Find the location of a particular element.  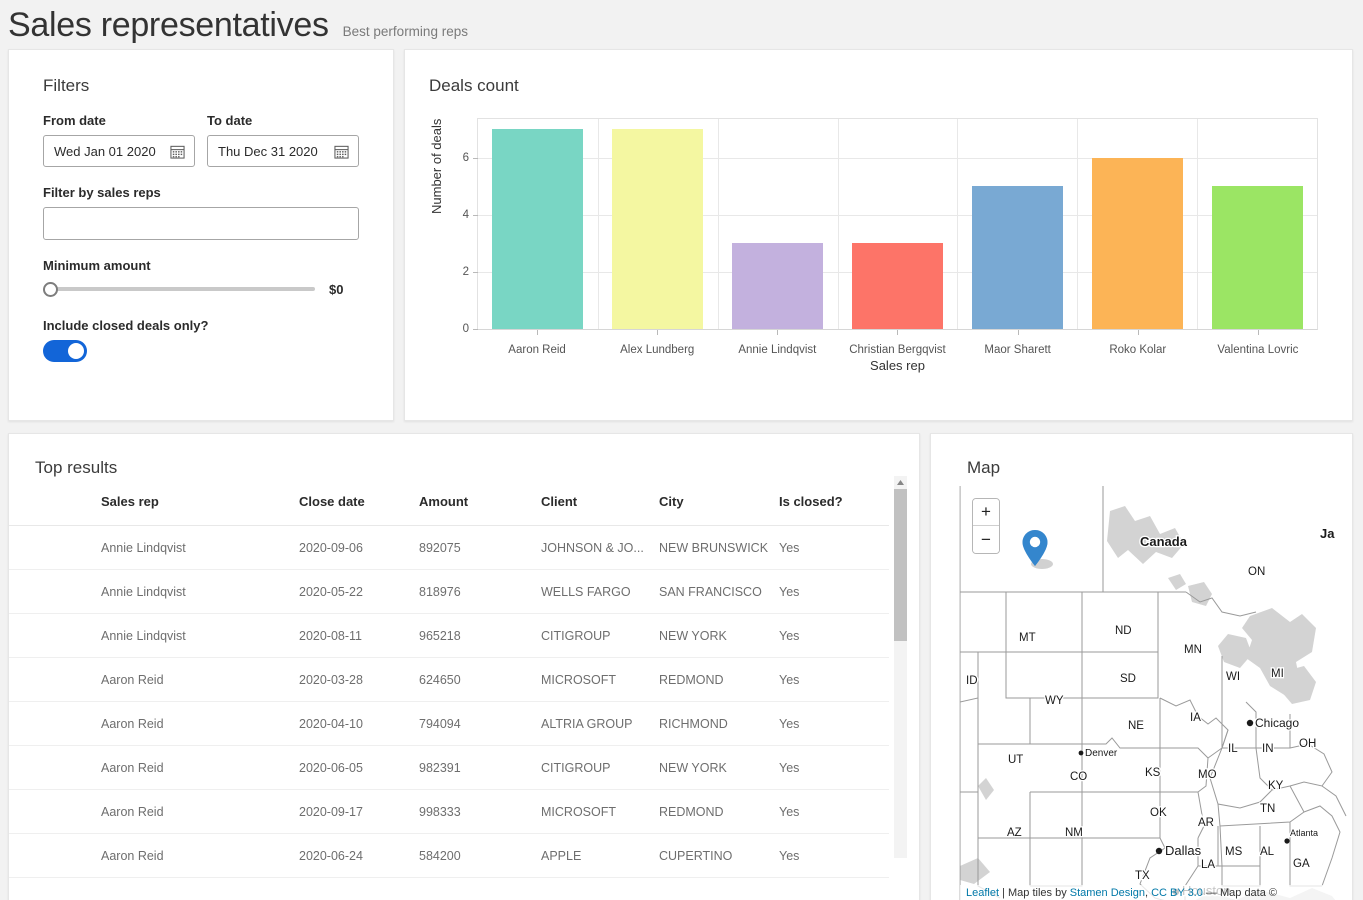

table-cell: SAN FRANCISCO is located at coordinates (719, 592).